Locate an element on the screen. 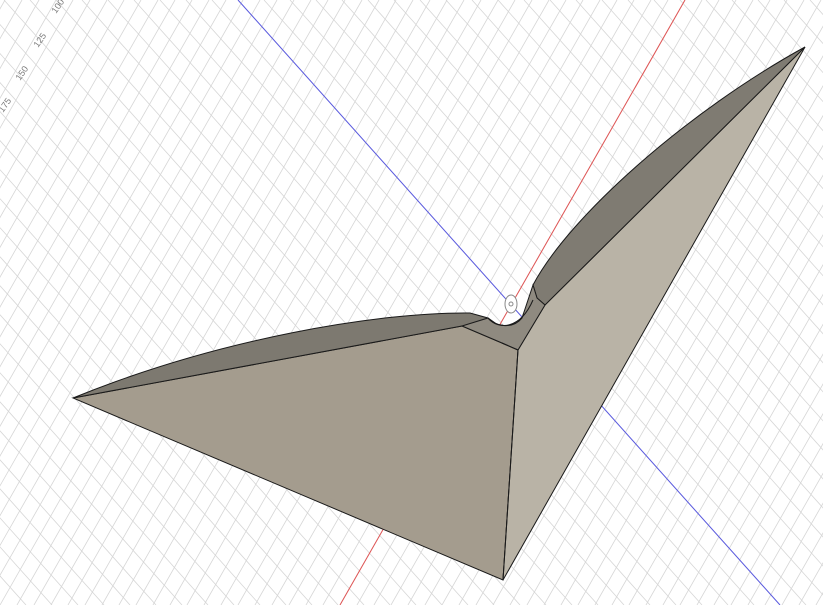 The image size is (823, 605). ruler-labels: 100 125 150 175 is located at coordinates (33, 57).